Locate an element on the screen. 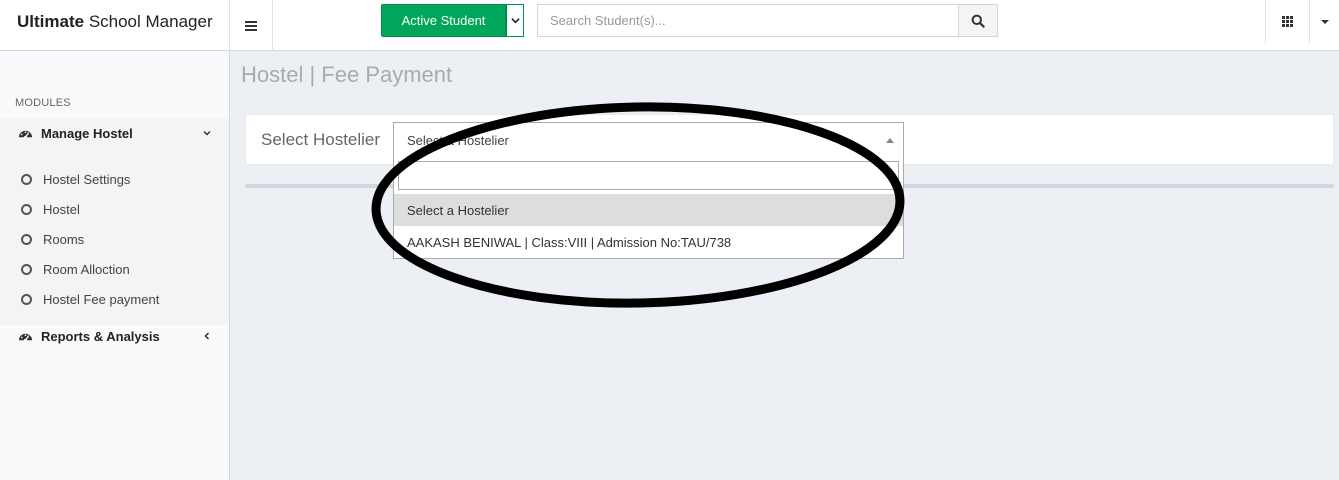 This screenshot has width=1339, height=480. caret-down-icon is located at coordinates (1324, 21).